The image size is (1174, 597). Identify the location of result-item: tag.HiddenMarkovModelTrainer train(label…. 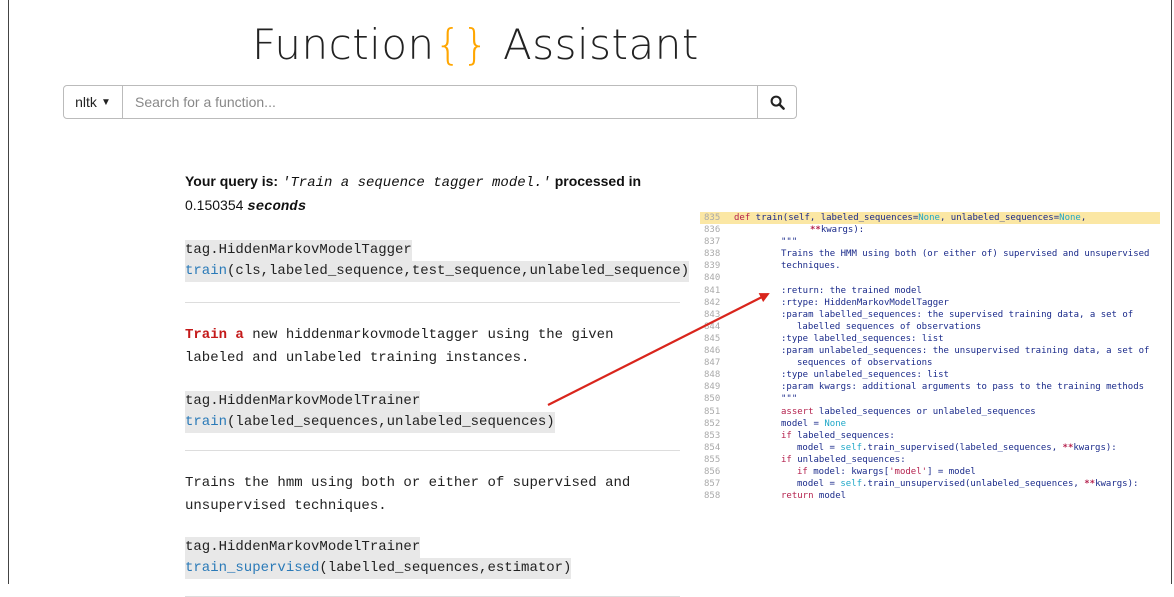
(432, 412).